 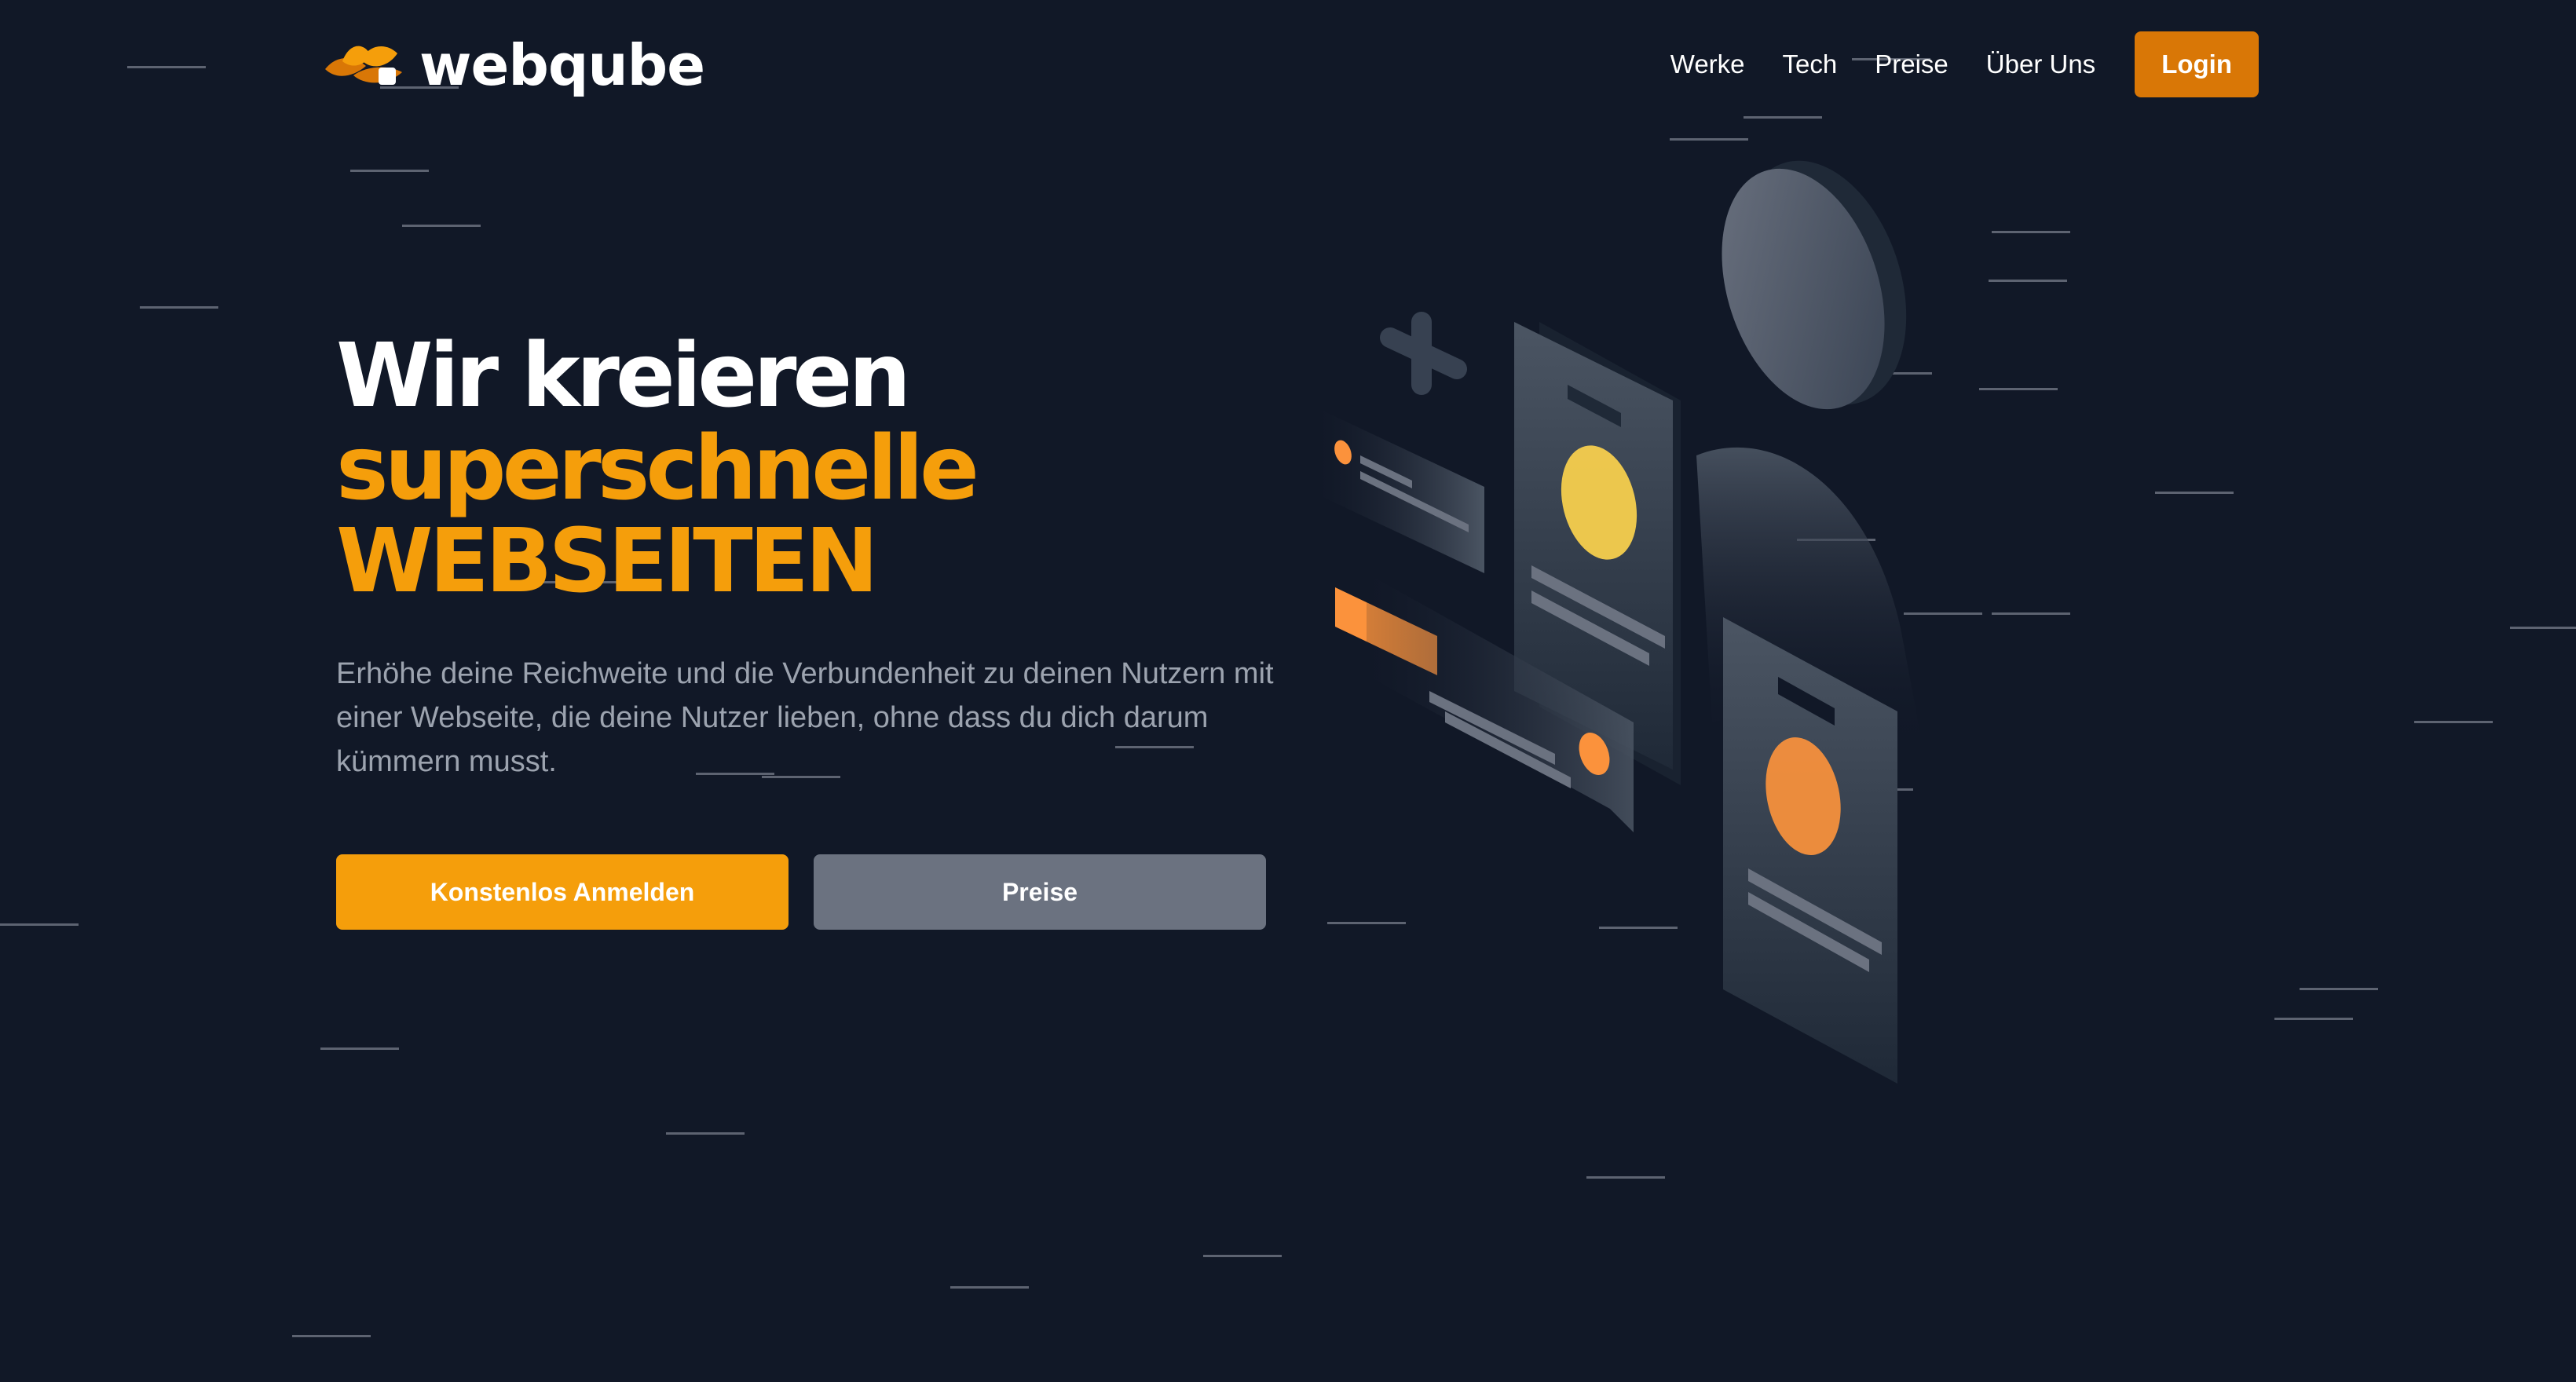 I want to click on nav-item-werke: Werke, so click(x=1708, y=64).